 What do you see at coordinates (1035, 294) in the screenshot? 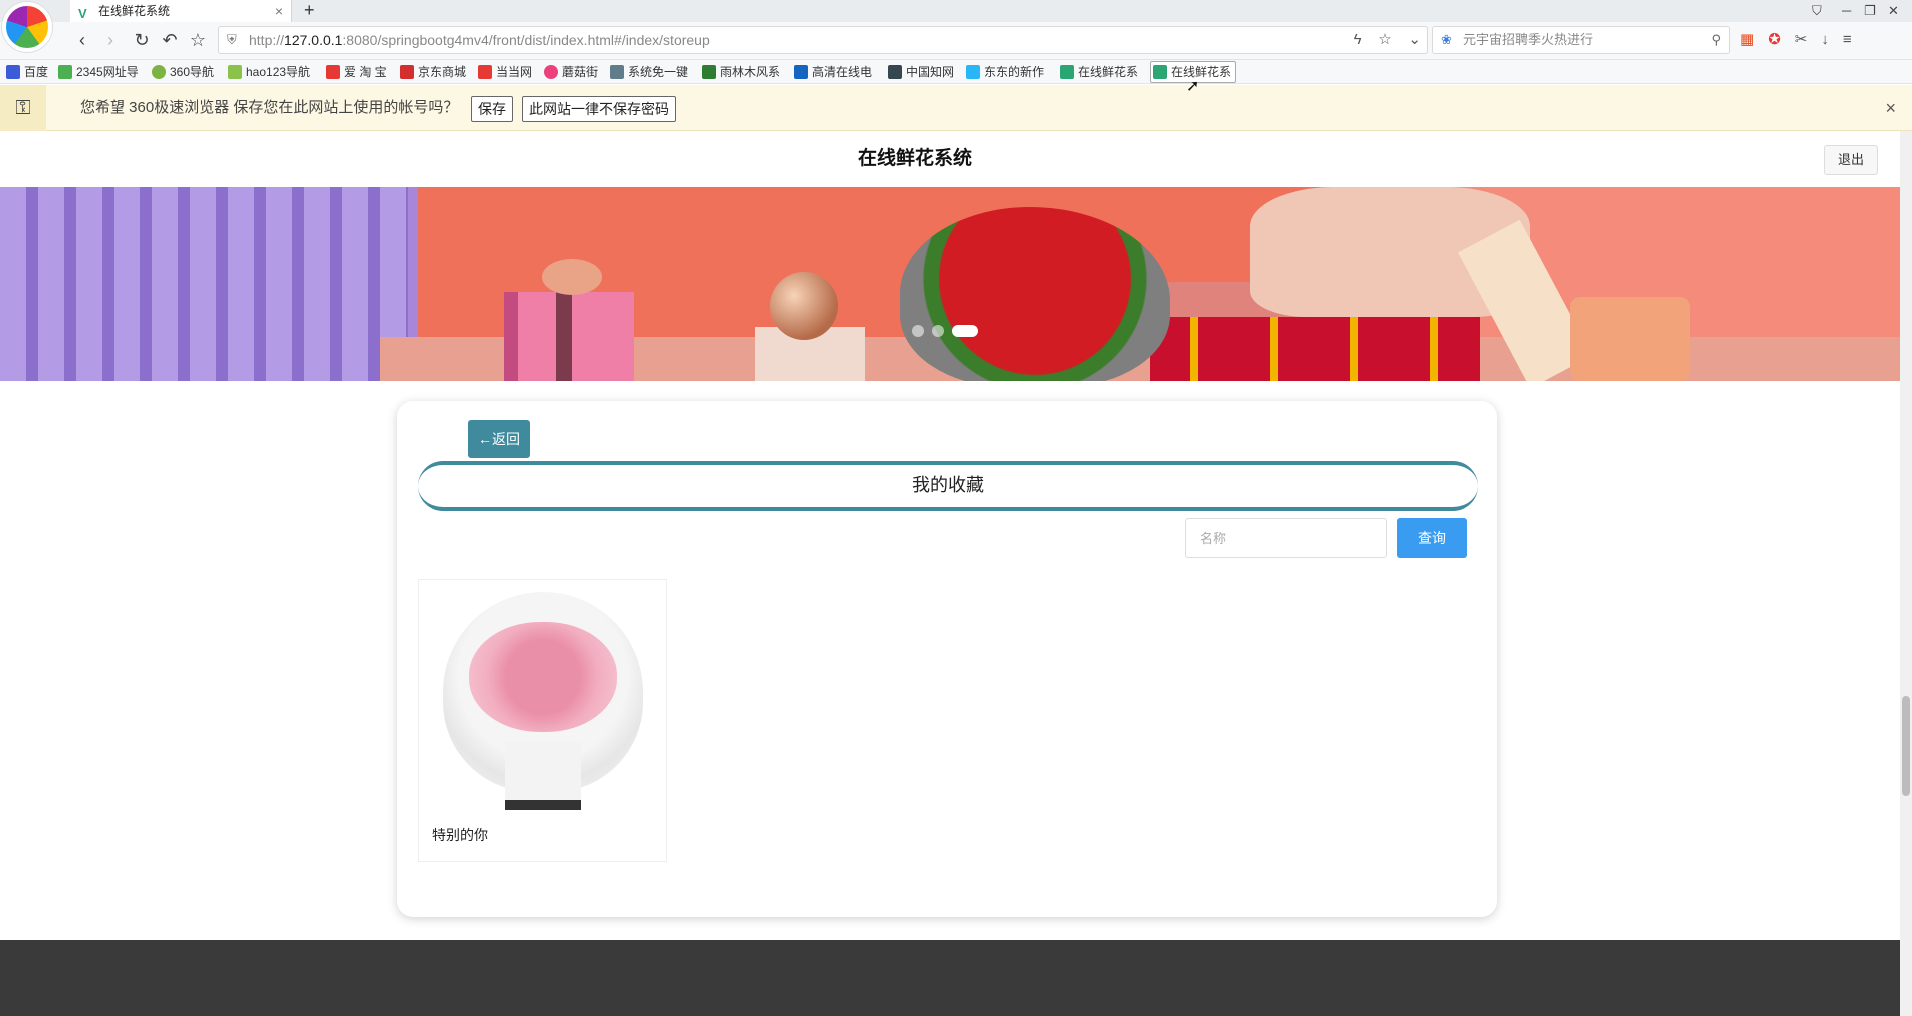
I see `rose-bouquet-image` at bounding box center [1035, 294].